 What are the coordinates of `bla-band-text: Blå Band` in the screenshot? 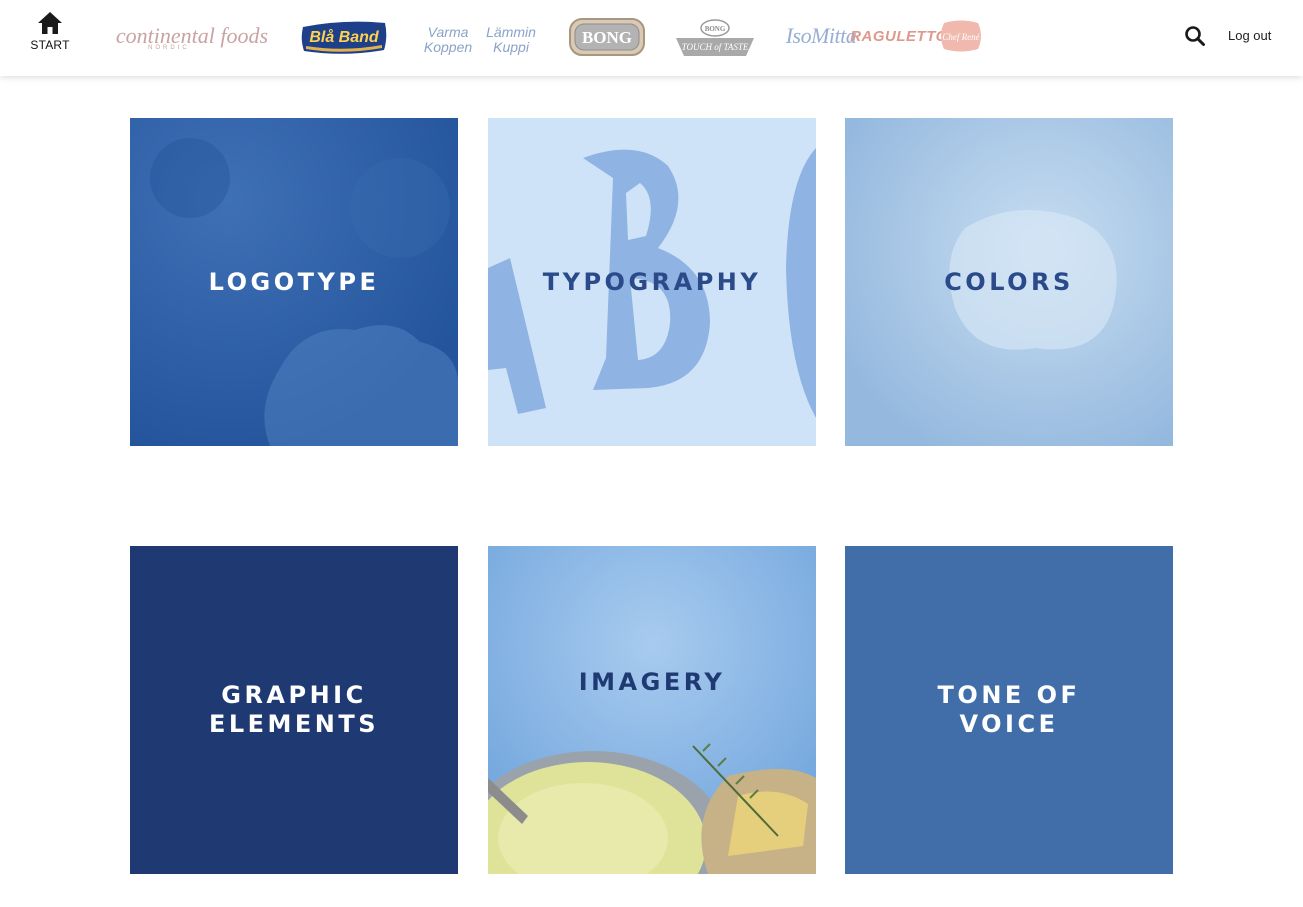 It's located at (344, 37).